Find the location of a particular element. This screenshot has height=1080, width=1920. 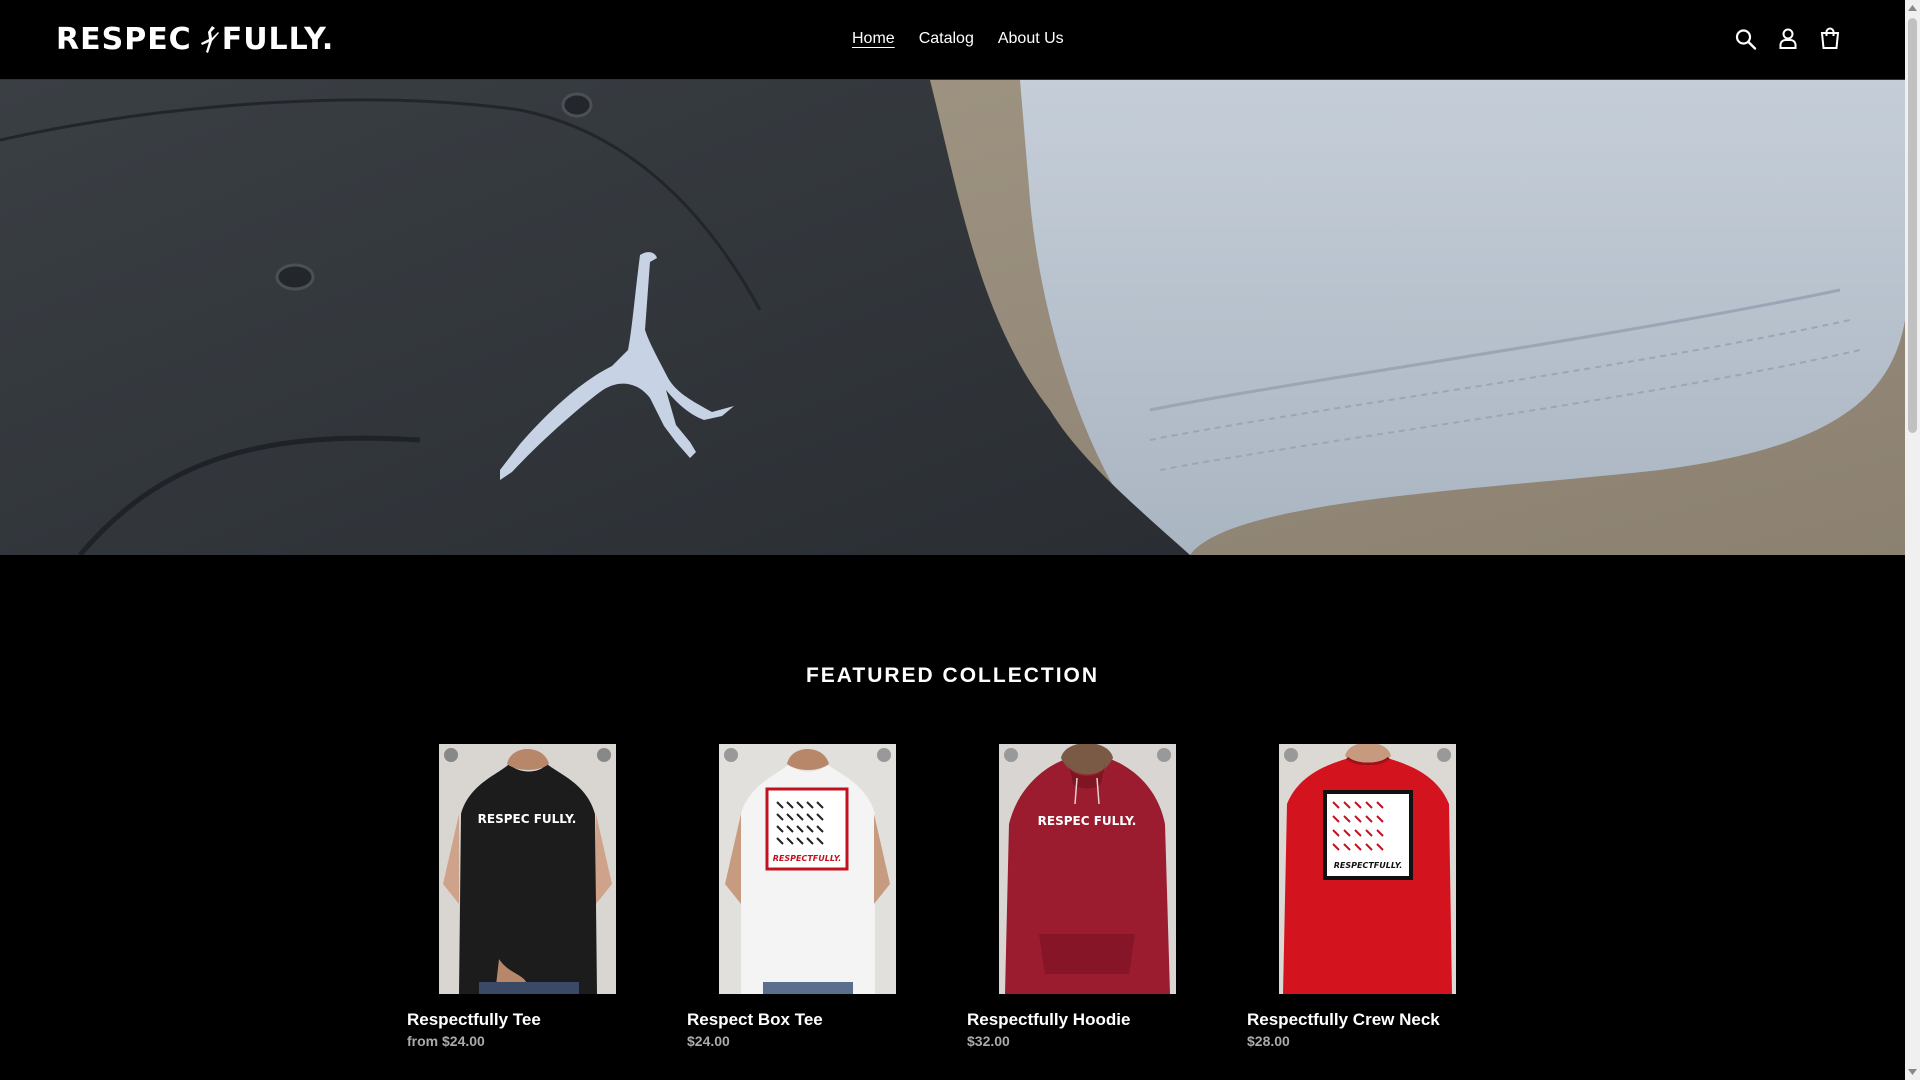

product-name: Respectfully Crew Neck is located at coordinates (1367, 1020).